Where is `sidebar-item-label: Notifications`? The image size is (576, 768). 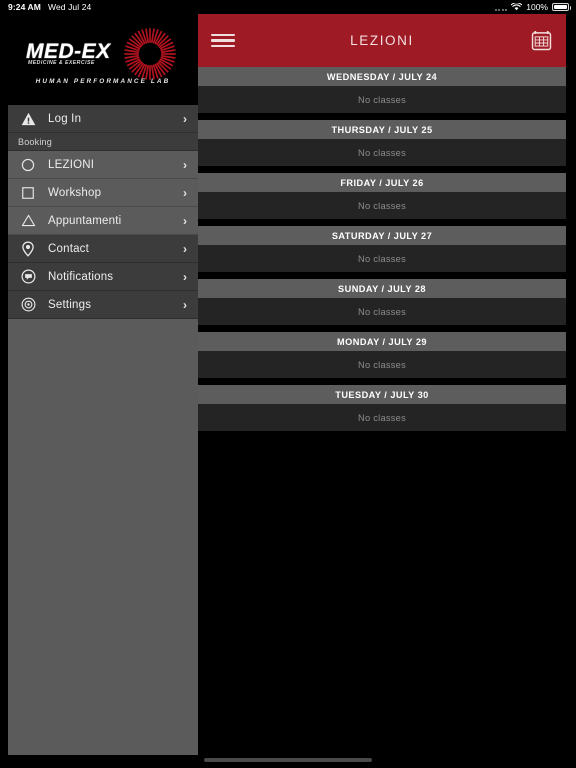
sidebar-item-label: Notifications is located at coordinates (81, 276).